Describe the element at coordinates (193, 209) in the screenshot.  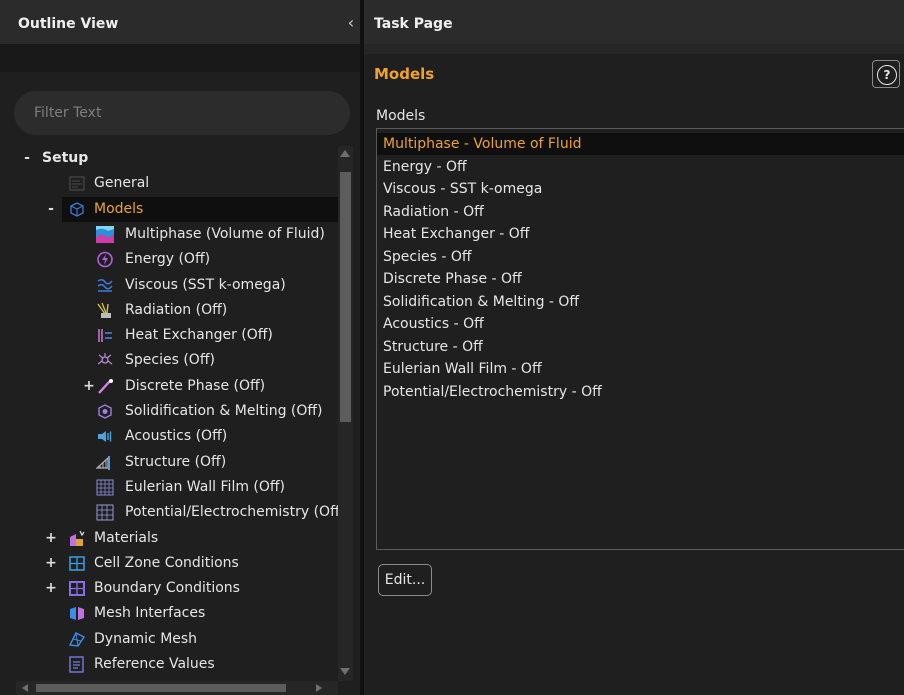
I see `tree-item-models: - Models` at that location.